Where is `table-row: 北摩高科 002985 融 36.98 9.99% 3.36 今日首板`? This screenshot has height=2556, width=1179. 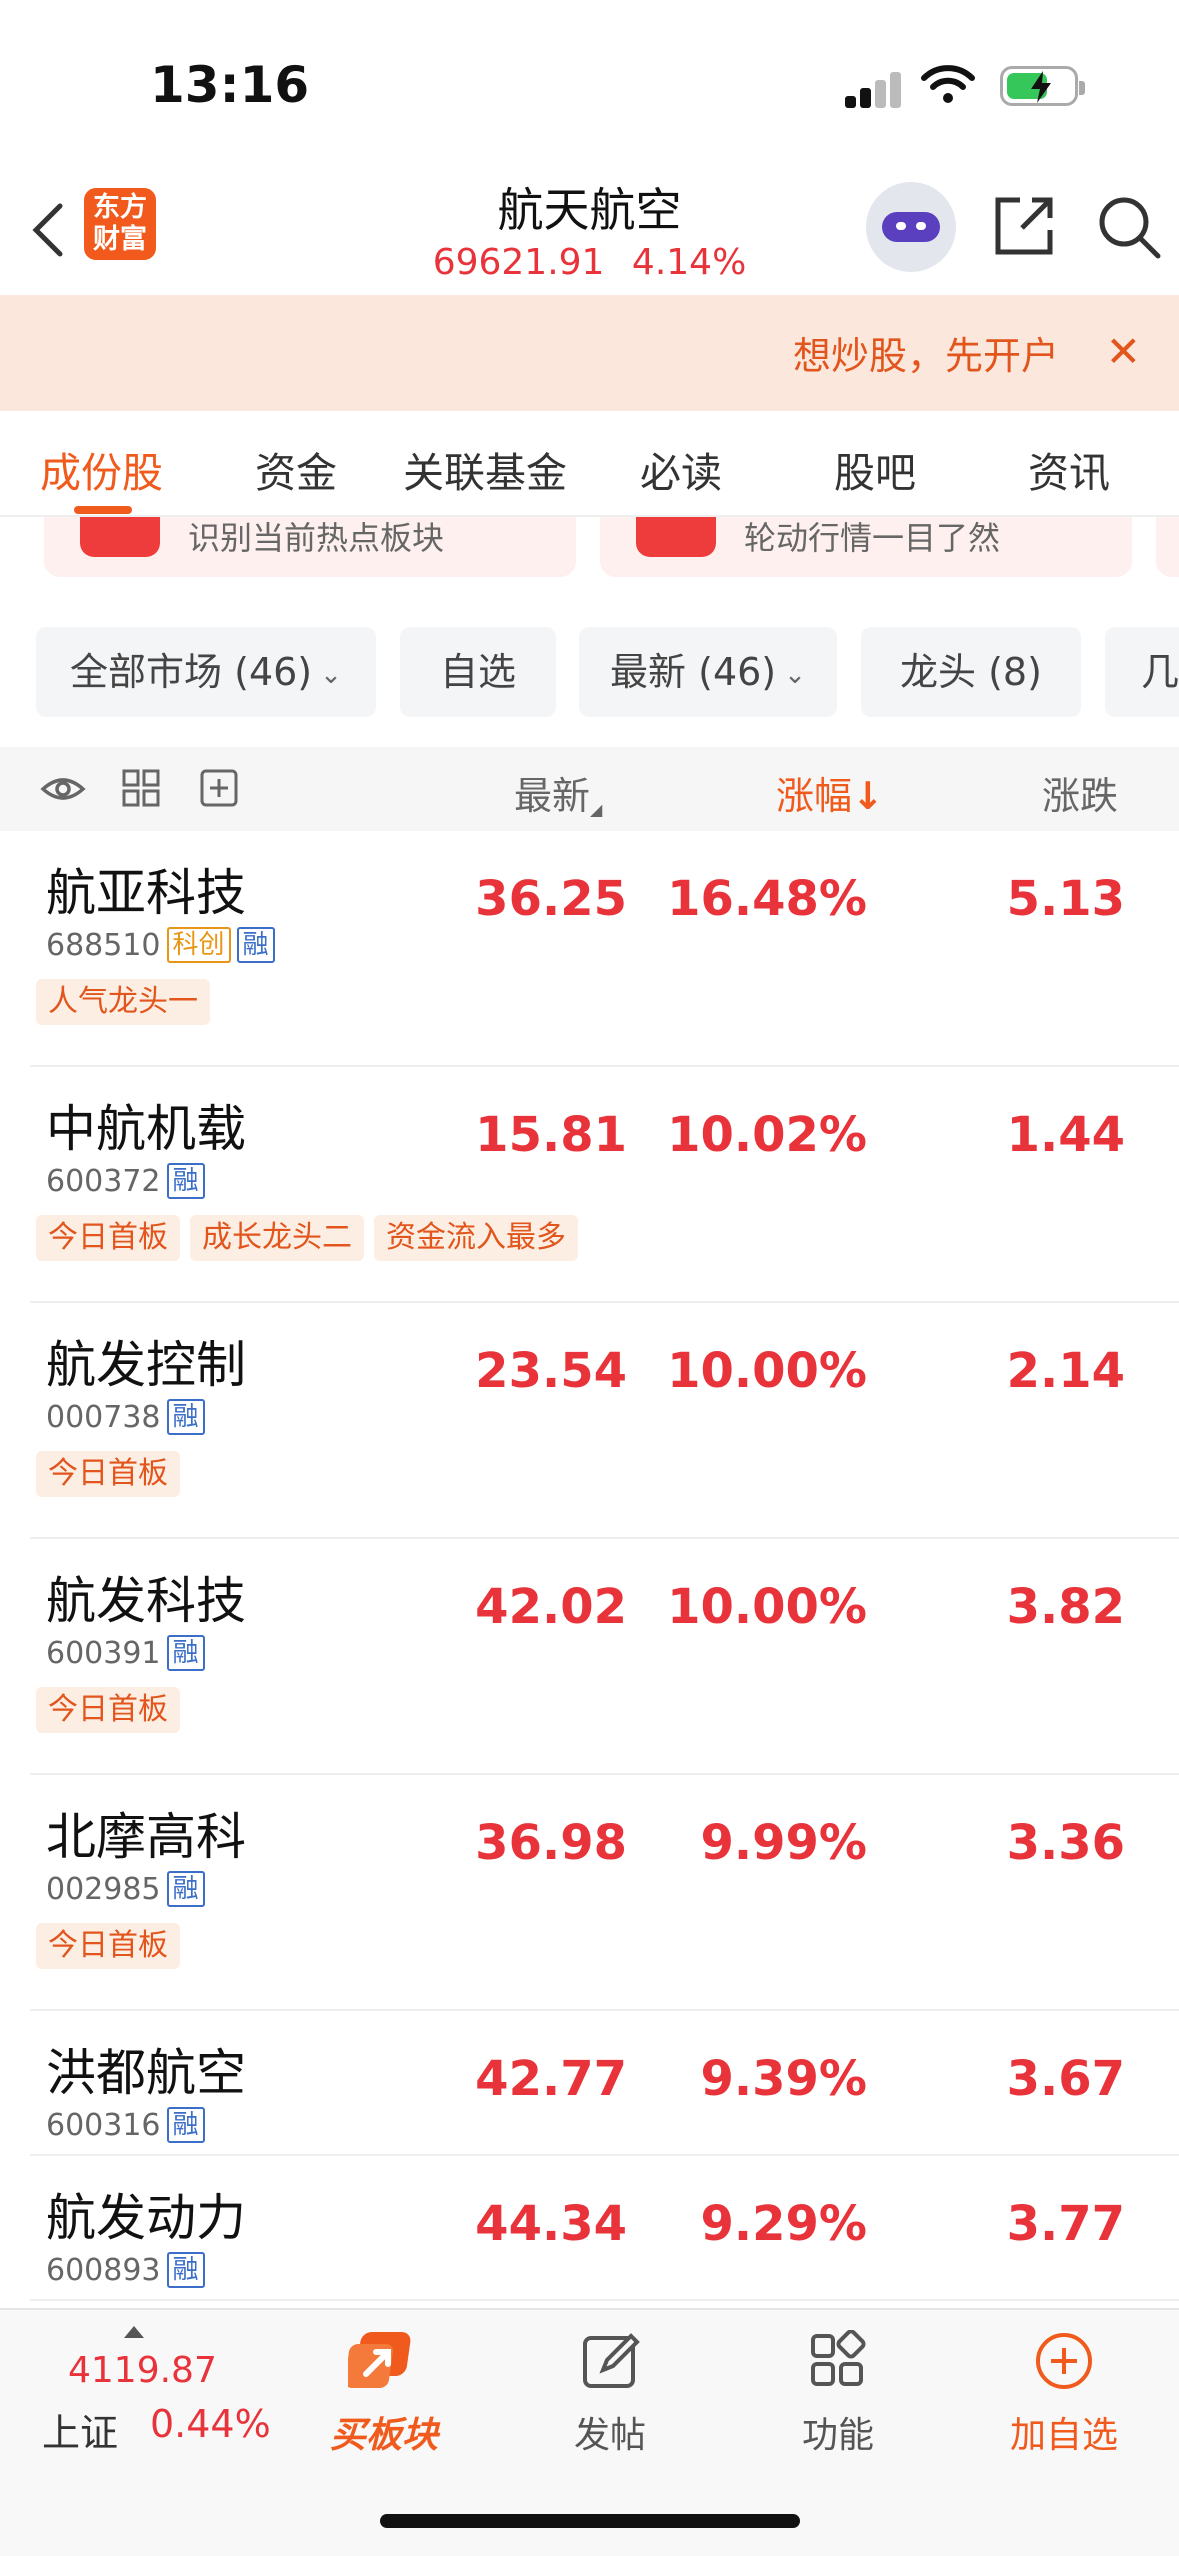
table-row: 北摩高科 002985 融 36.98 9.99% 3.36 今日首板 is located at coordinates (604, 1893).